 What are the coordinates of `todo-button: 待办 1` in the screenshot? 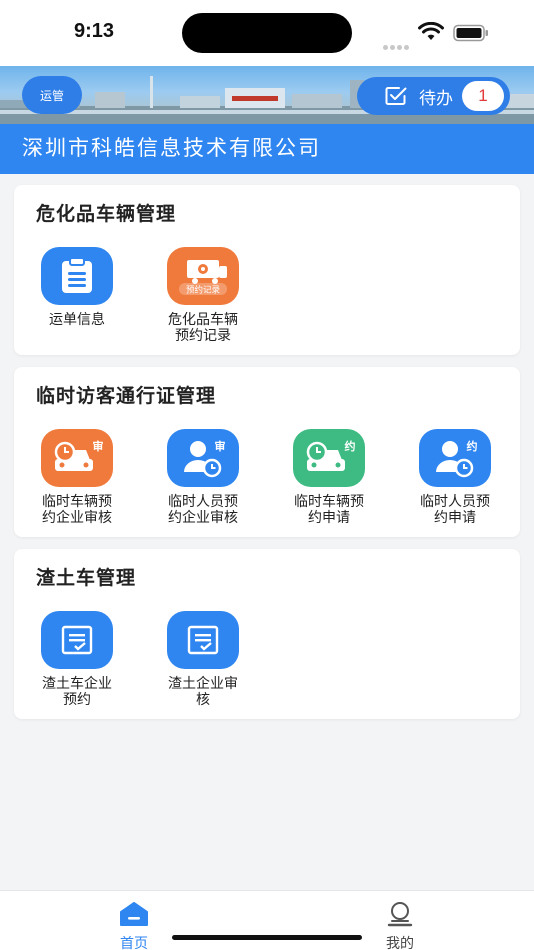 It's located at (433, 96).